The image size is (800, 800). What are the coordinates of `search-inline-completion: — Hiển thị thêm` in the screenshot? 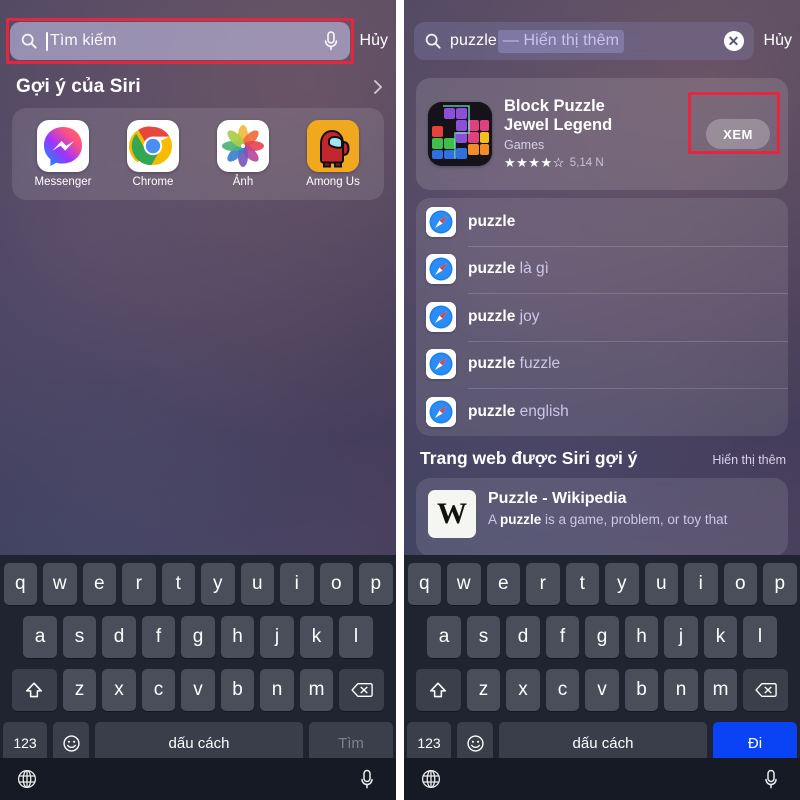 It's located at (561, 41).